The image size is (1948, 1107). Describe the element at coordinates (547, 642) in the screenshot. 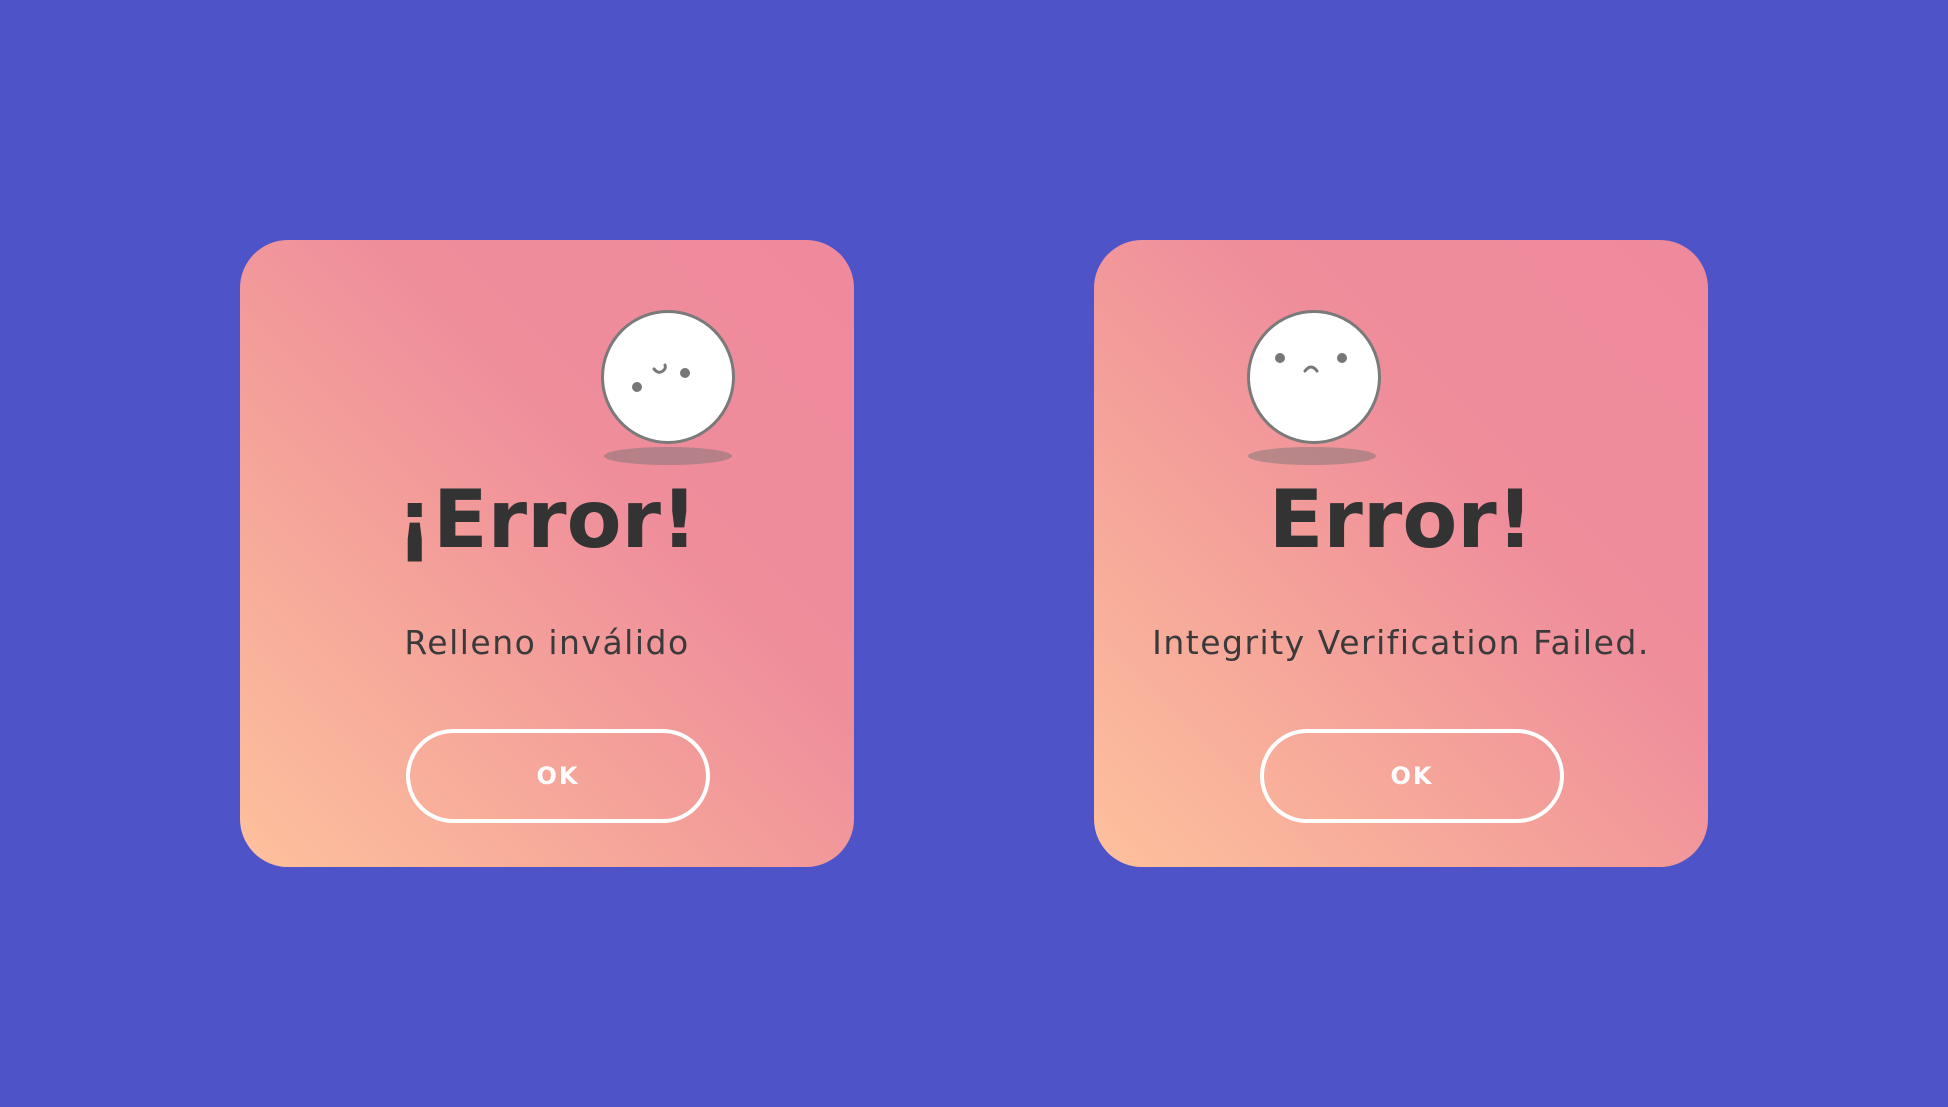

I see `dialog-message: Relleno inválido` at that location.